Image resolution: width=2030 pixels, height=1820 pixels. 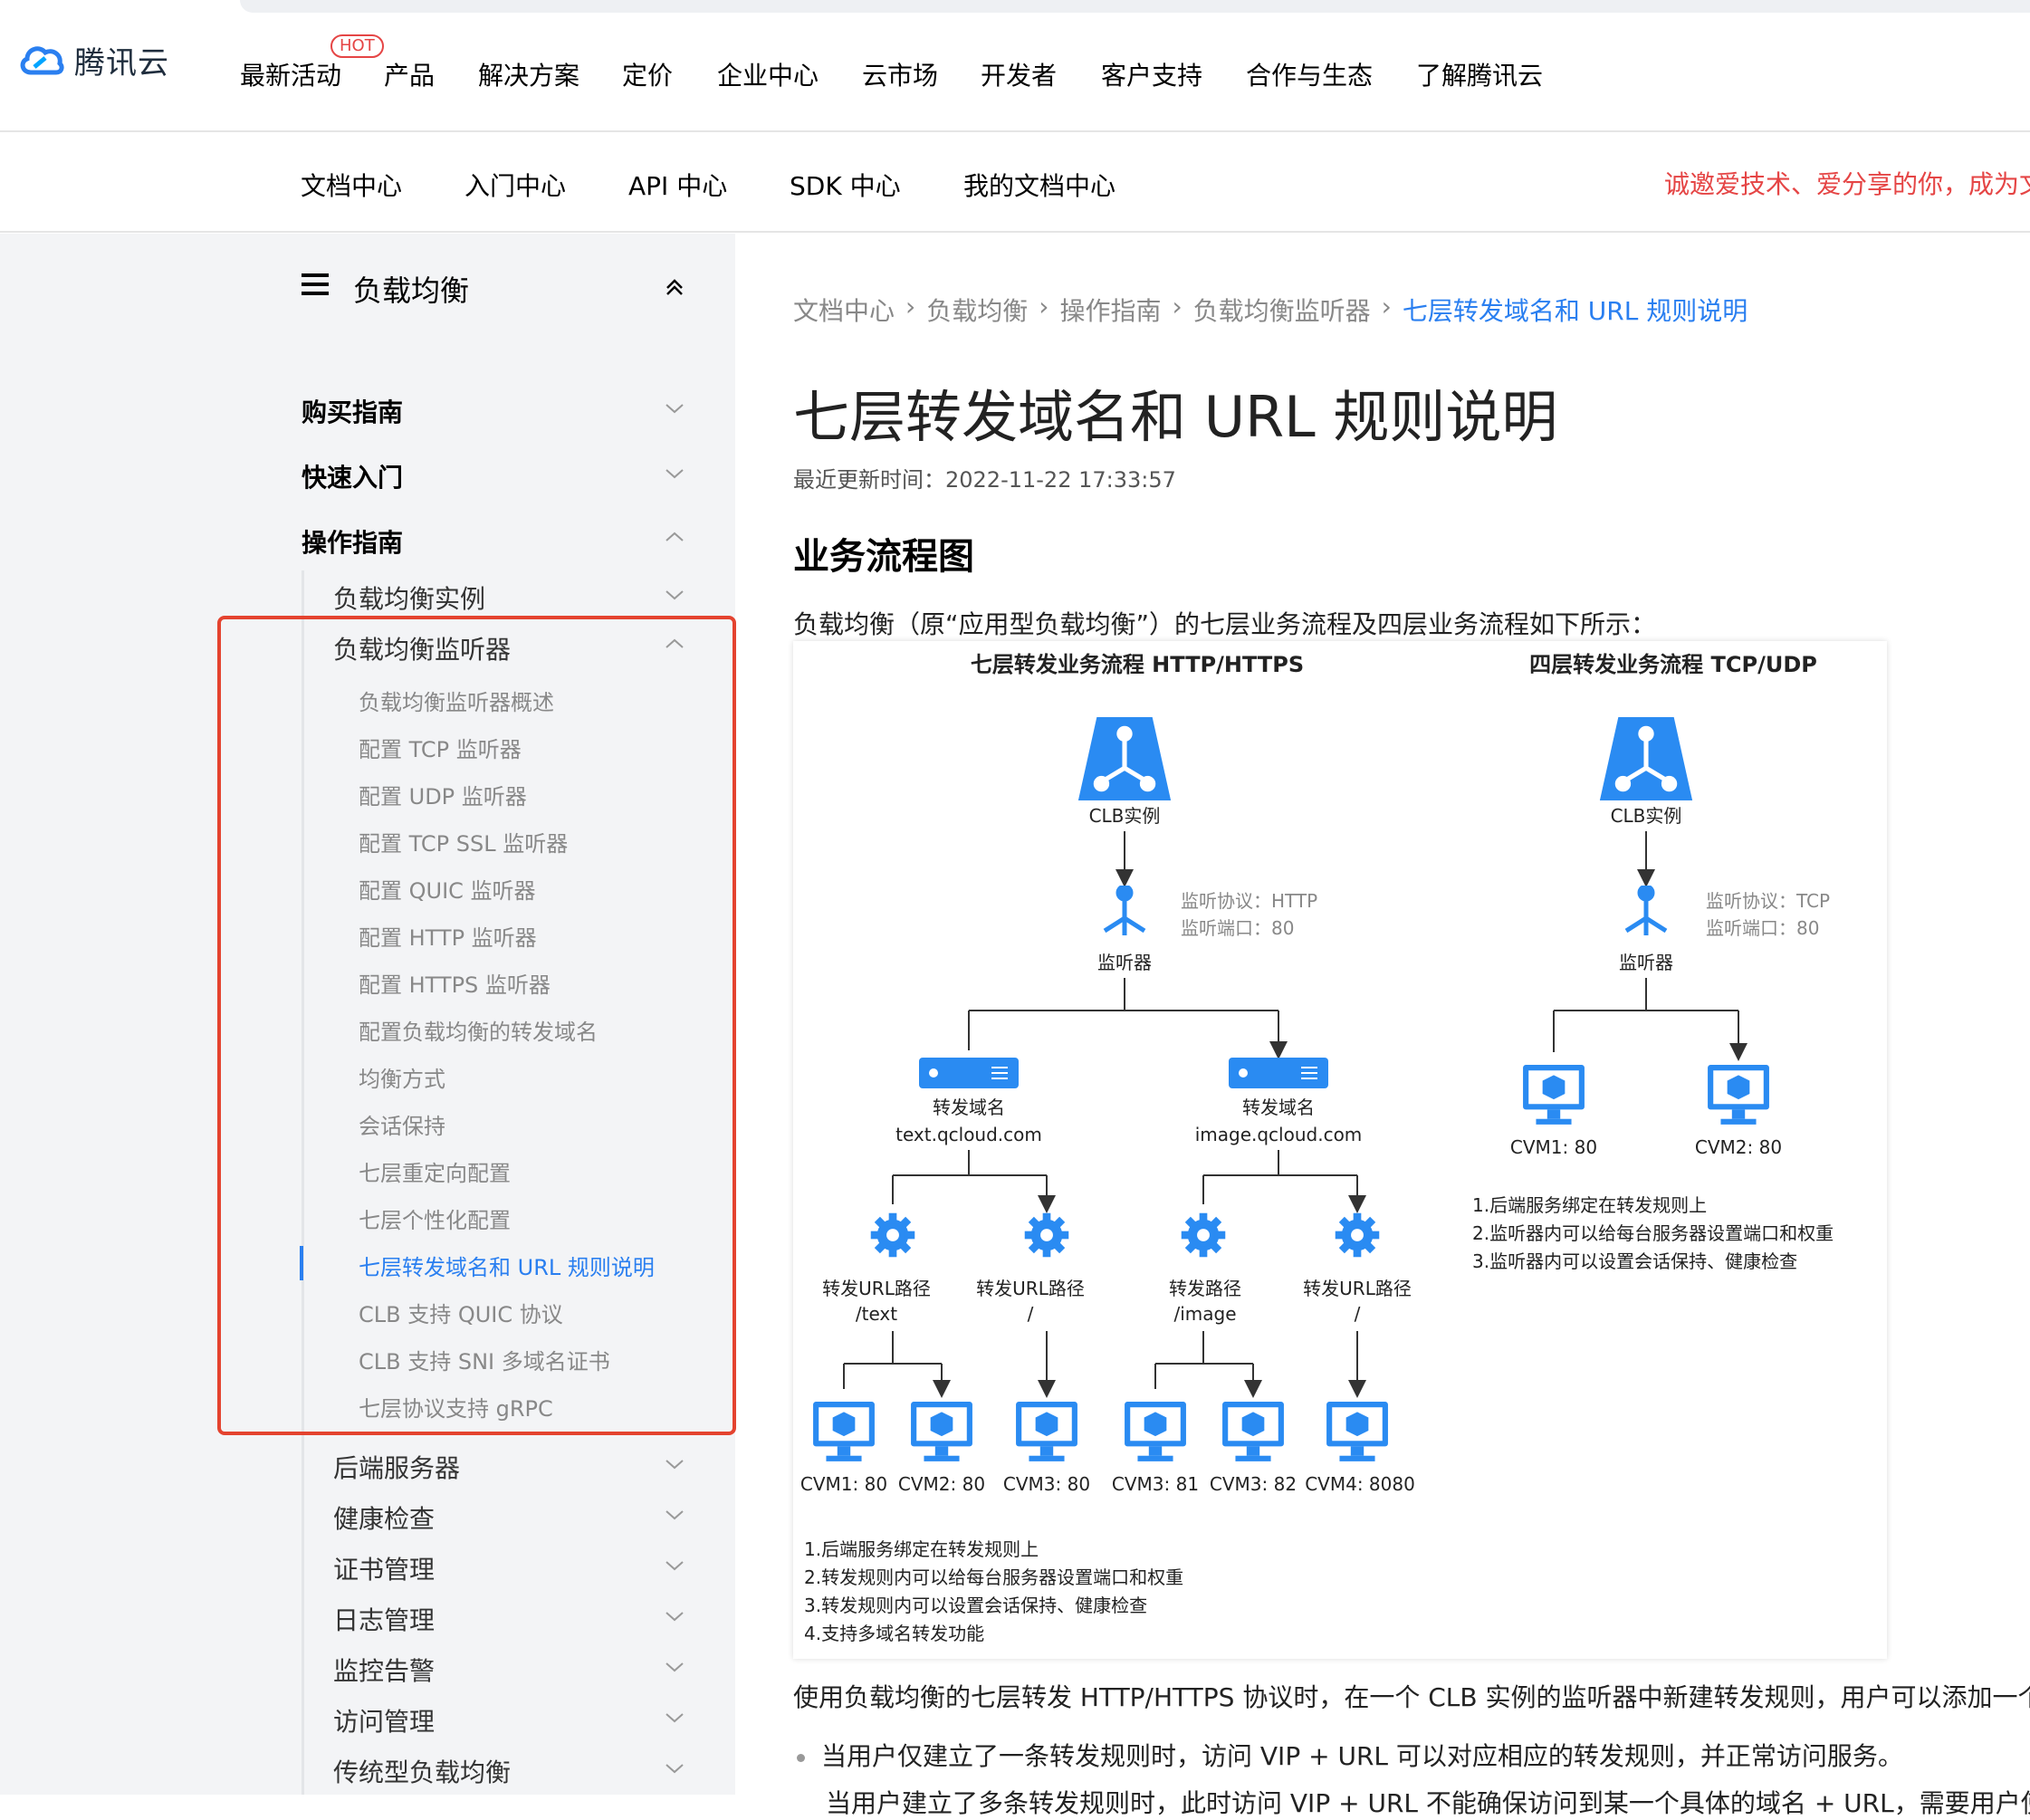 I want to click on nav-partners: 合作与生态, so click(x=1309, y=74).